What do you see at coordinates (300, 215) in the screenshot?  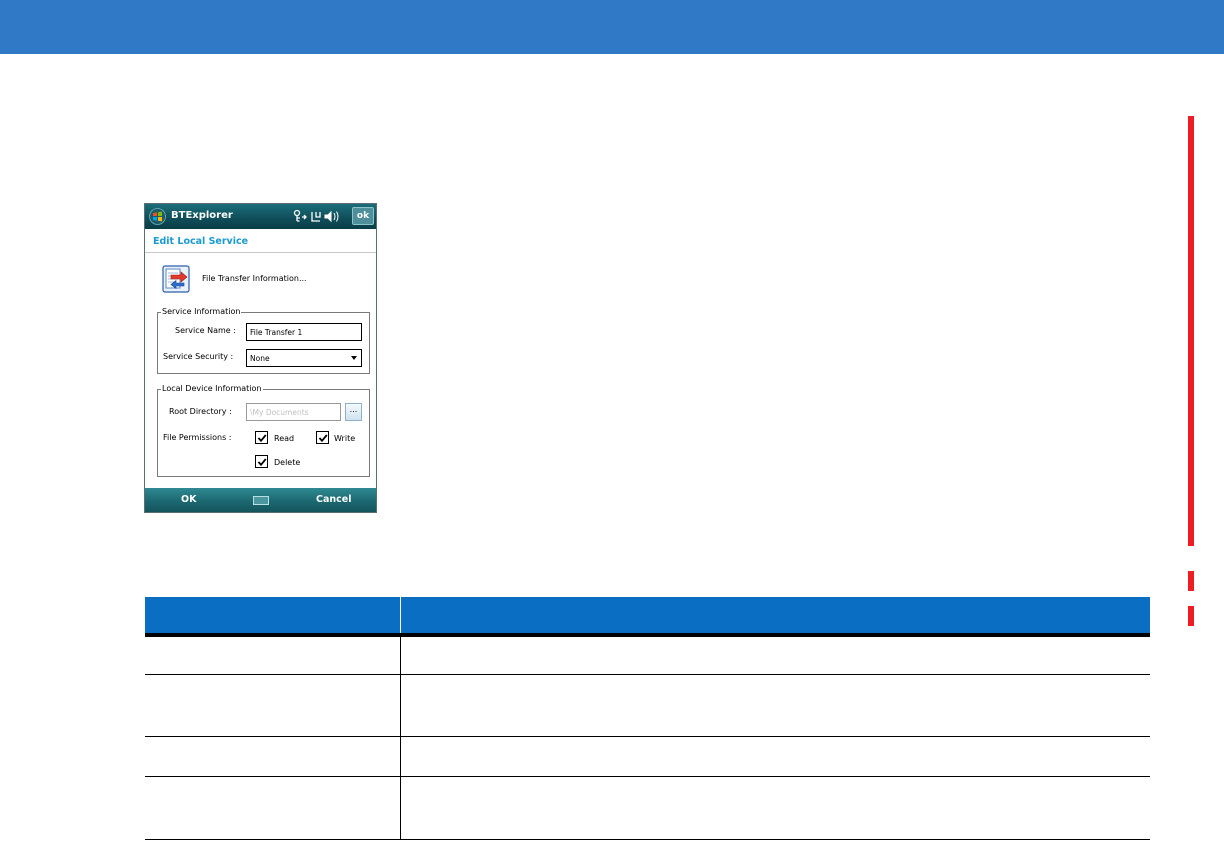 I see `bluetooth-icon` at bounding box center [300, 215].